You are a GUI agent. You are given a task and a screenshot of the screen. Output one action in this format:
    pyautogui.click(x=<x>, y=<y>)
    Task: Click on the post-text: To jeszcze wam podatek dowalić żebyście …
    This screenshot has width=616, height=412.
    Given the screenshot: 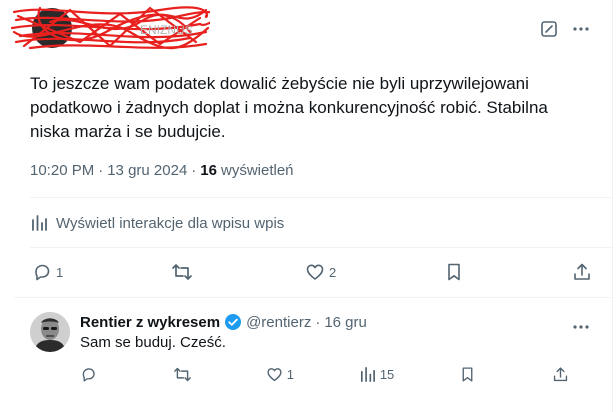 What is the action you would take?
    pyautogui.click(x=289, y=107)
    